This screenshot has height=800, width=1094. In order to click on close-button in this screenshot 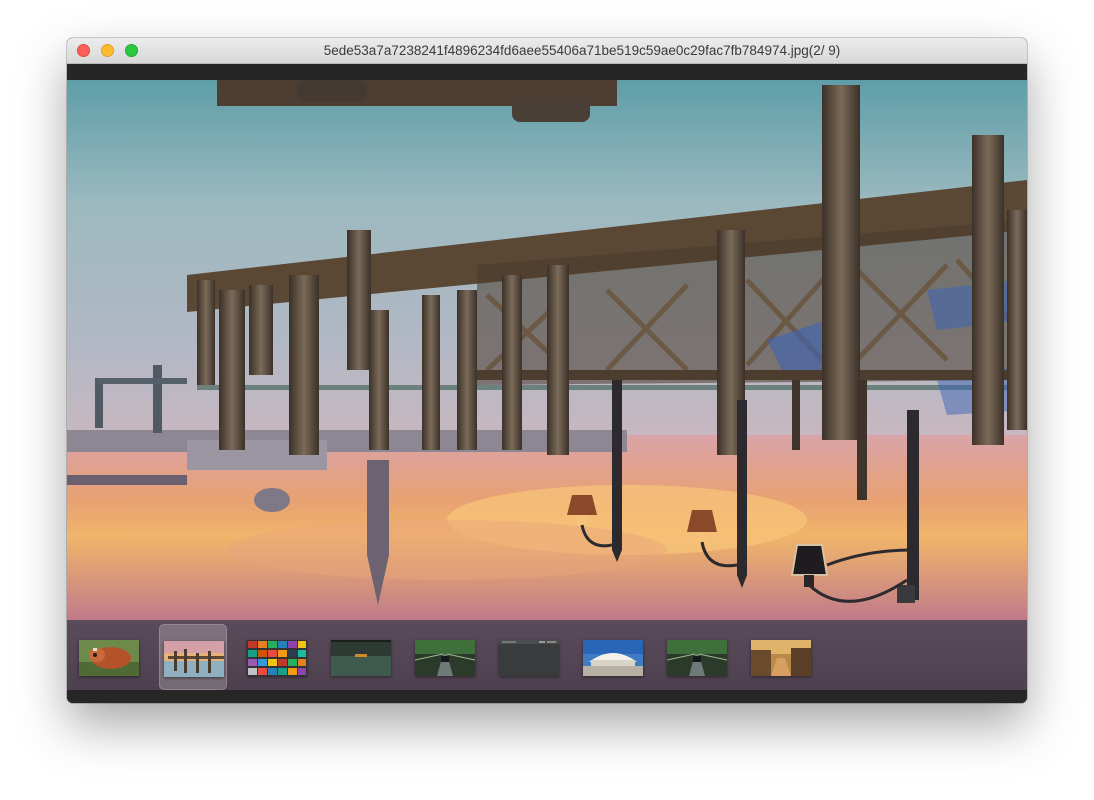, I will do `click(83, 50)`.